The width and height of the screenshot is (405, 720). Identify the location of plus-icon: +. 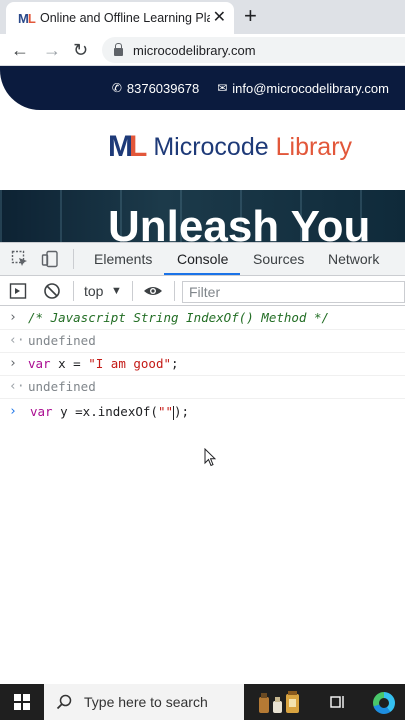
(250, 16).